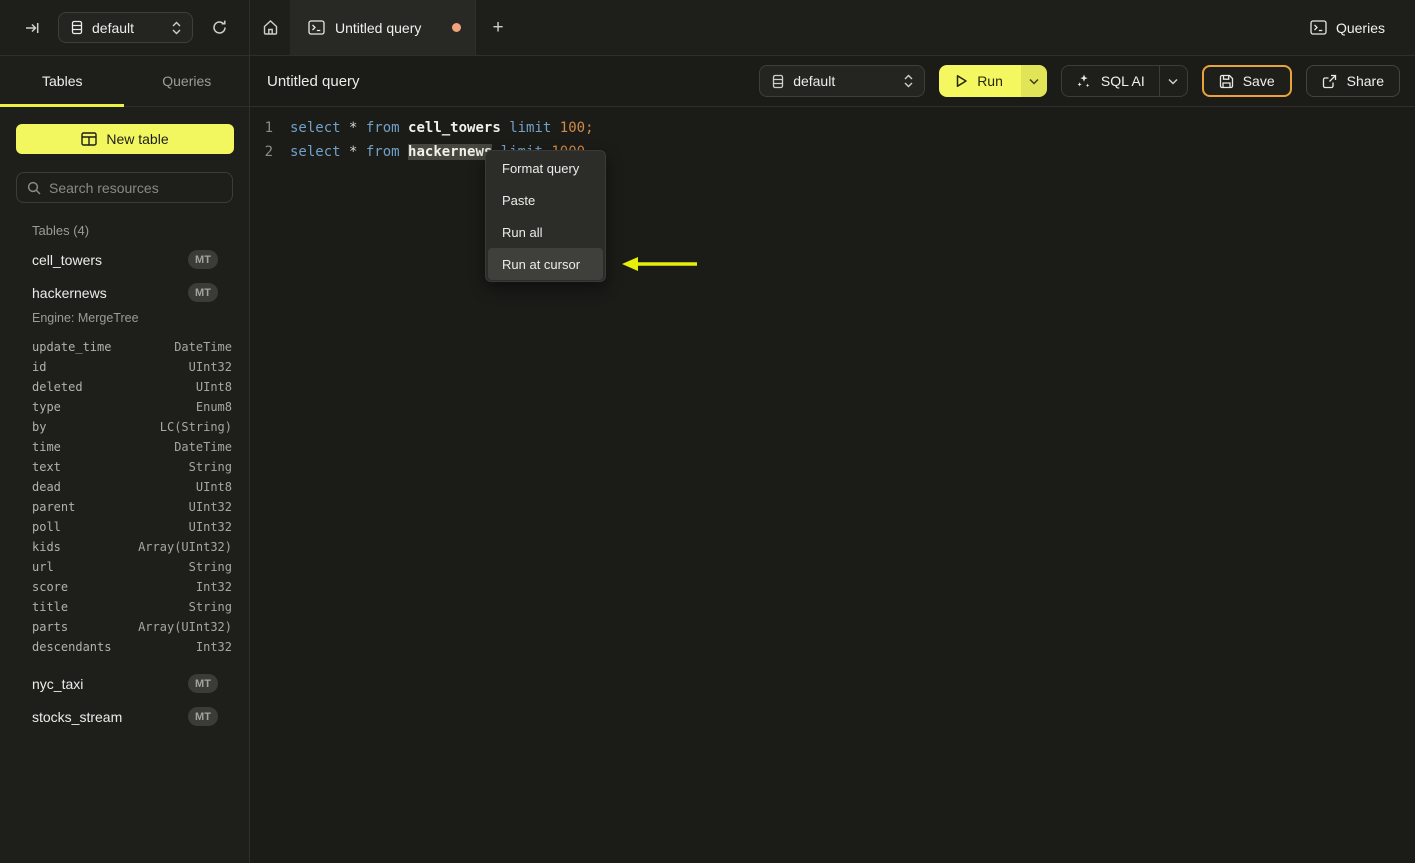 The image size is (1415, 863). Describe the element at coordinates (46, 447) in the screenshot. I see `column-name: time` at that location.